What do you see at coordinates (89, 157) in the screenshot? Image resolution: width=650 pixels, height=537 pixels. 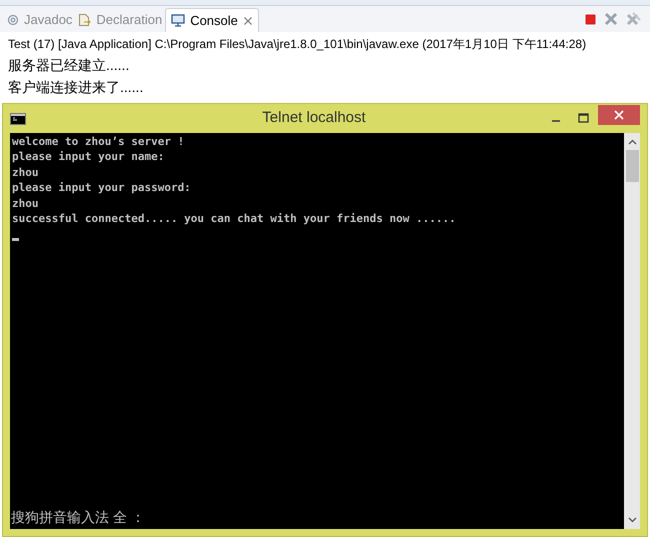 I see `terminal-line: please input your name:` at bounding box center [89, 157].